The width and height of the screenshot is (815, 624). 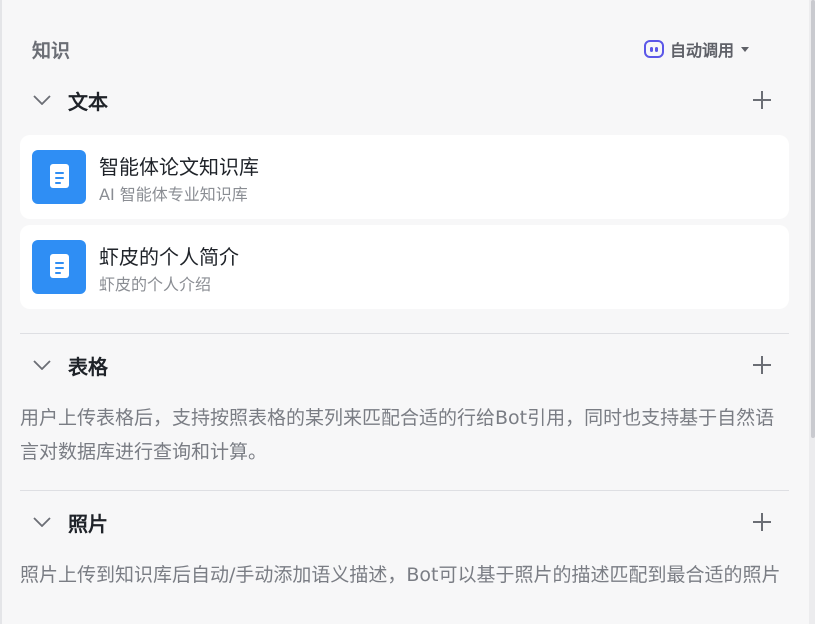 I want to click on kb-card-title: 虾皮的个人简介, so click(x=169, y=257).